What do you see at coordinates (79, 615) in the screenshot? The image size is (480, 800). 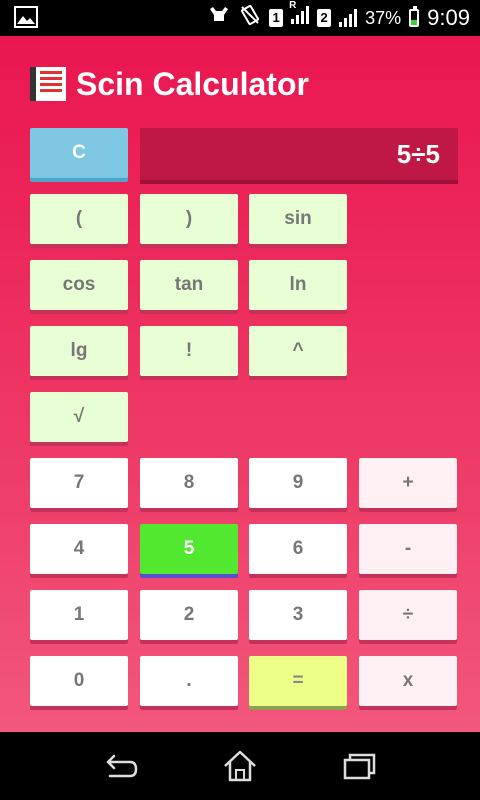 I see `digit-1-button: 1` at bounding box center [79, 615].